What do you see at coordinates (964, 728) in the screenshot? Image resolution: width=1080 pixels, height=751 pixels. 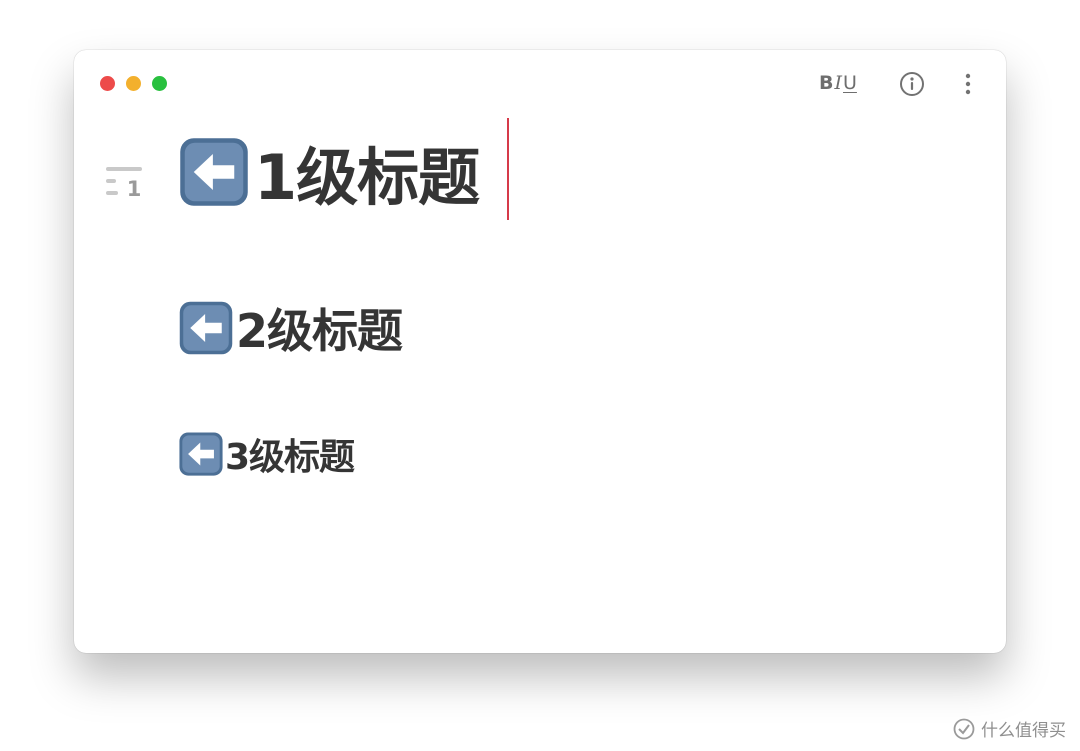 I see `watermark-logo-icon` at bounding box center [964, 728].